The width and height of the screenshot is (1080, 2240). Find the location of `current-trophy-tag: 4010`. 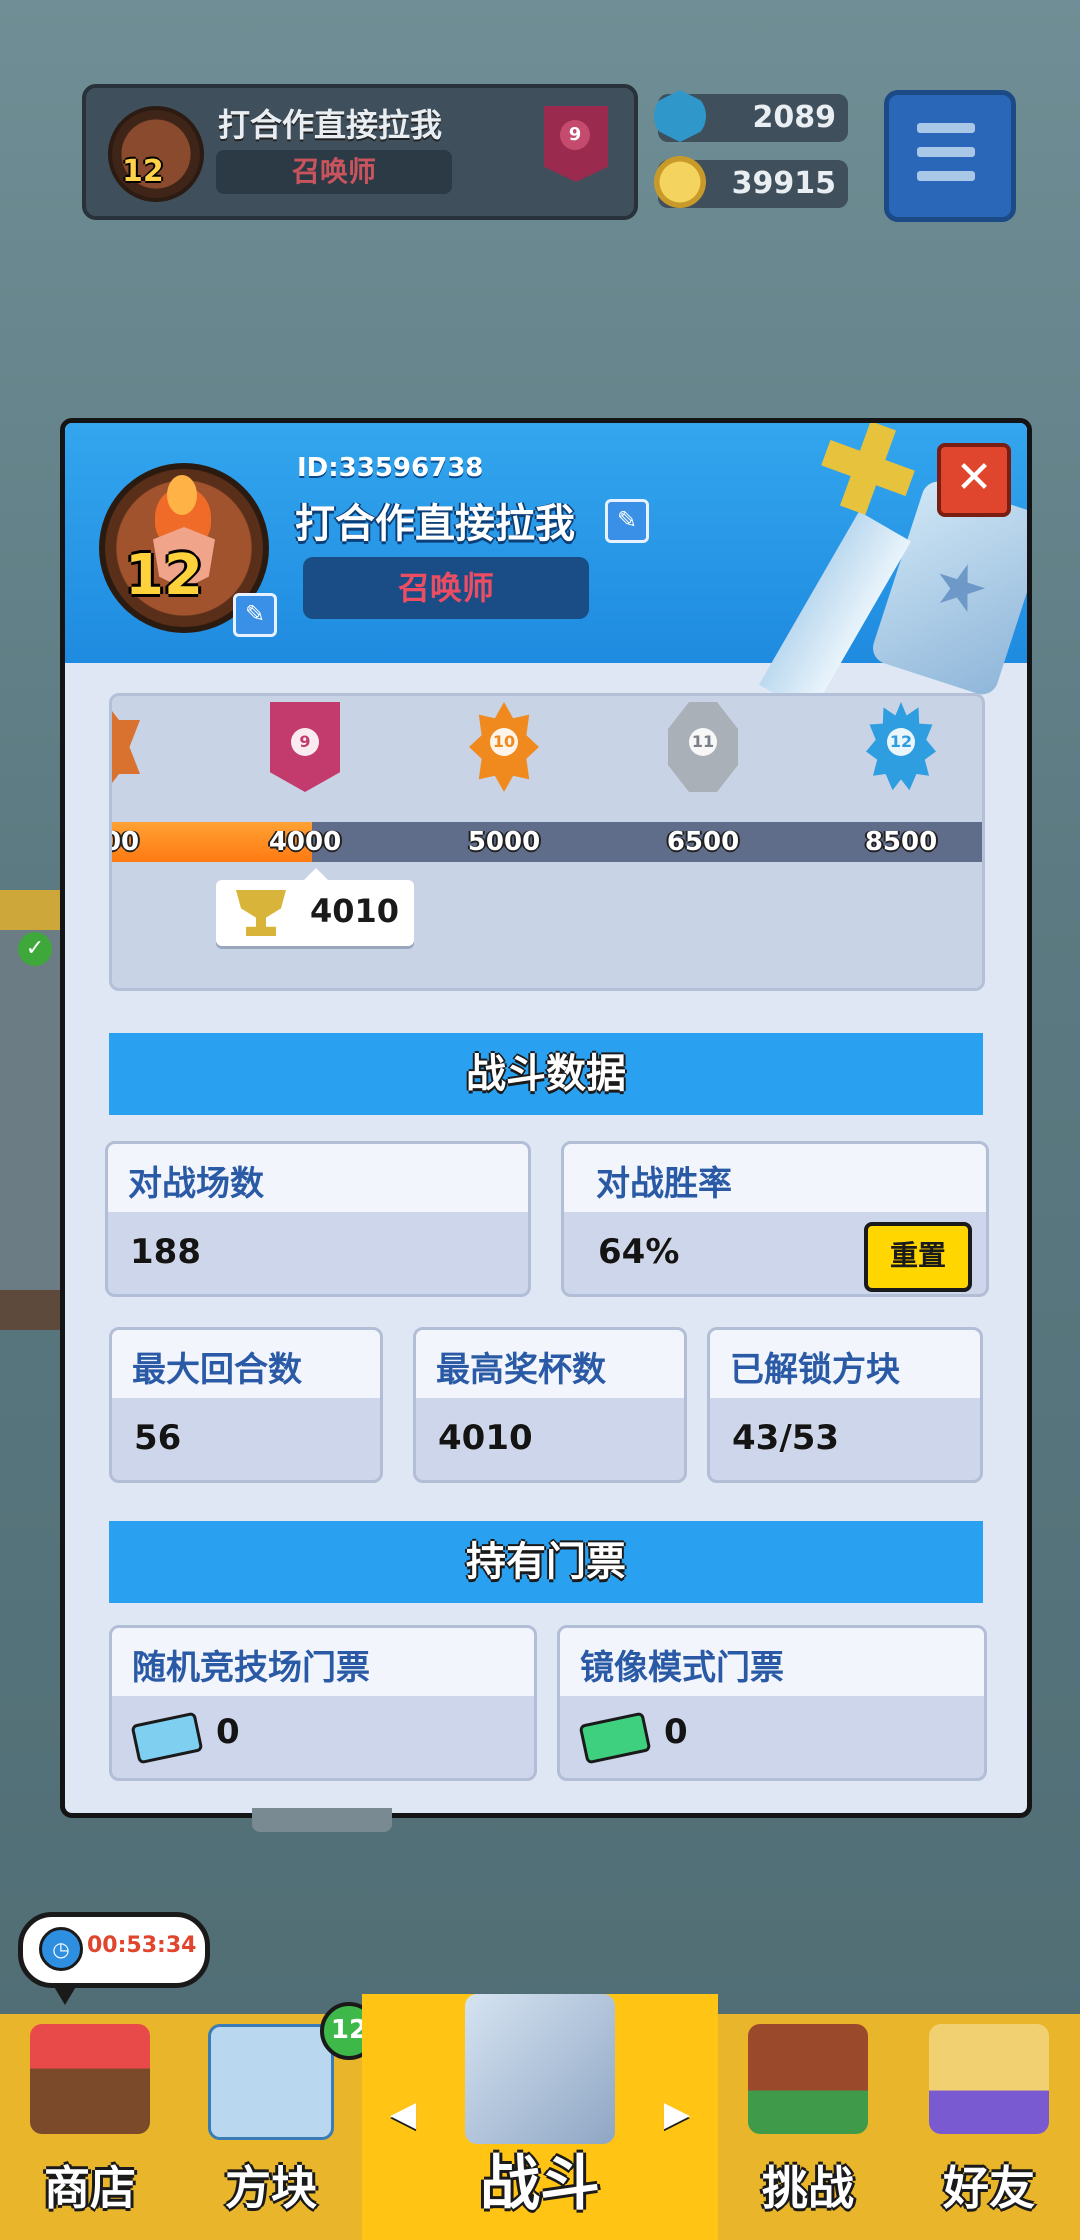

current-trophy-tag: 4010 is located at coordinates (315, 907).